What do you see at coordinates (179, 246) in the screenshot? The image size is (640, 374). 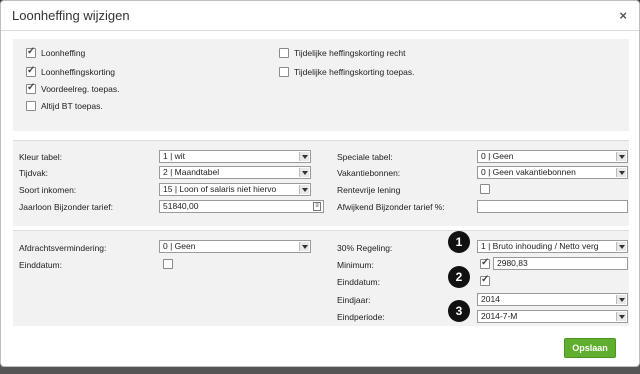 I see `afdracht-value: 0 | Geen` at bounding box center [179, 246].